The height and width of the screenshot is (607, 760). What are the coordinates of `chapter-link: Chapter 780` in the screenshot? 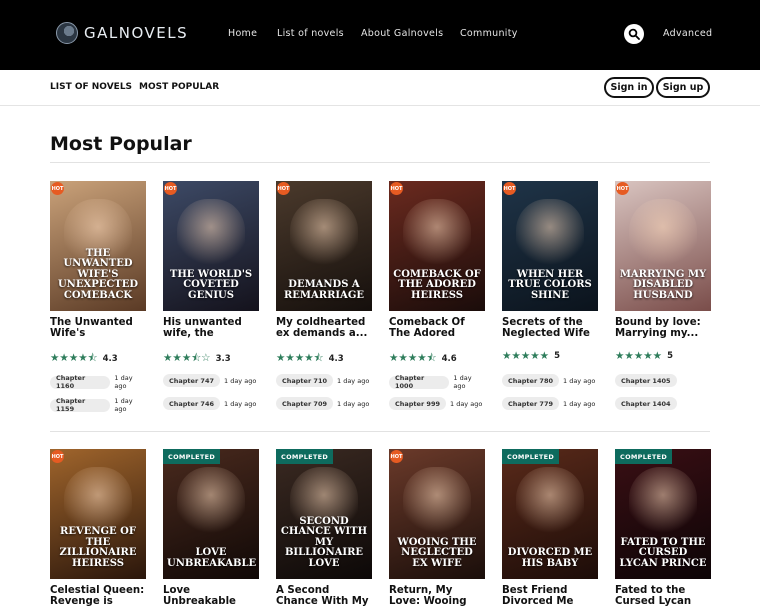 It's located at (530, 380).